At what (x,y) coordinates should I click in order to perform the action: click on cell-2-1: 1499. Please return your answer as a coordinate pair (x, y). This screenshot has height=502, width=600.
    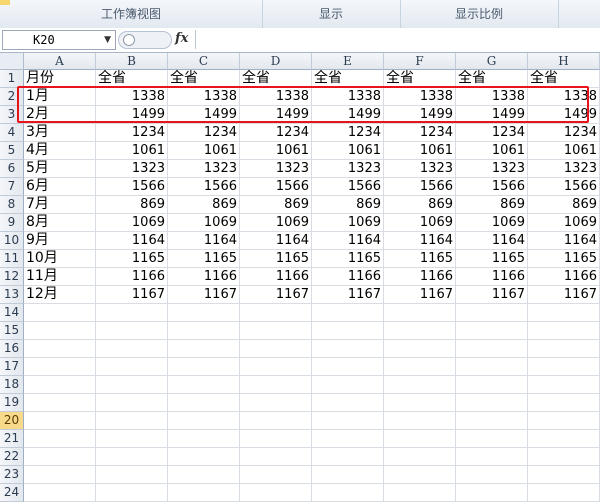
    Looking at the image, I should click on (132, 115).